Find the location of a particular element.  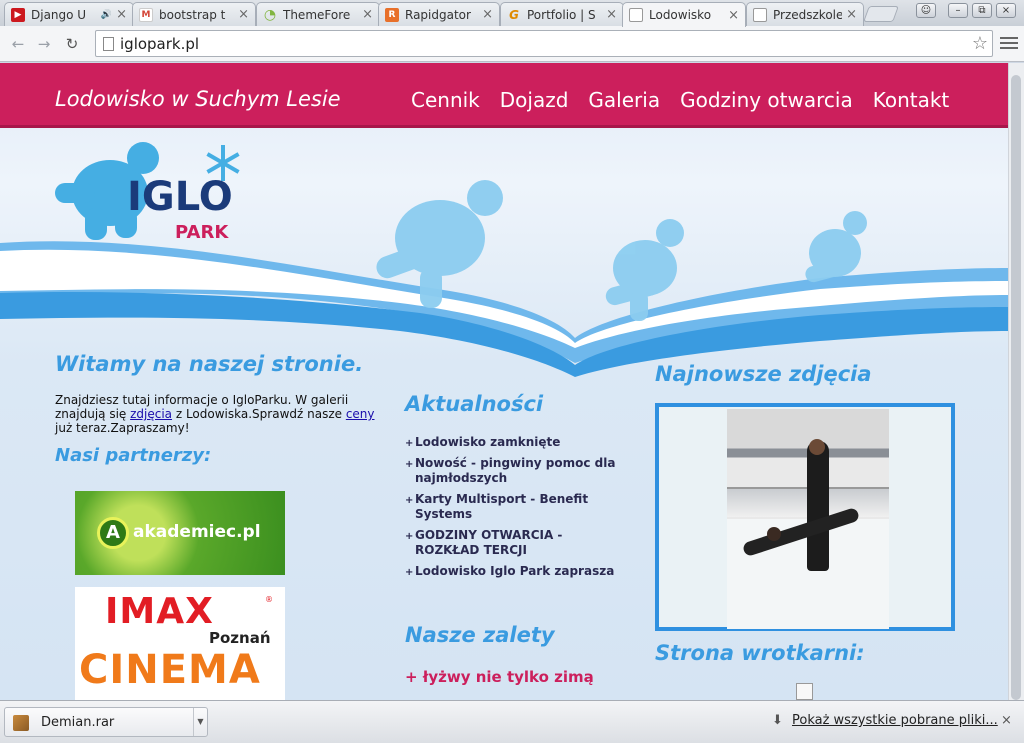

skater-standing is located at coordinates (818, 506).